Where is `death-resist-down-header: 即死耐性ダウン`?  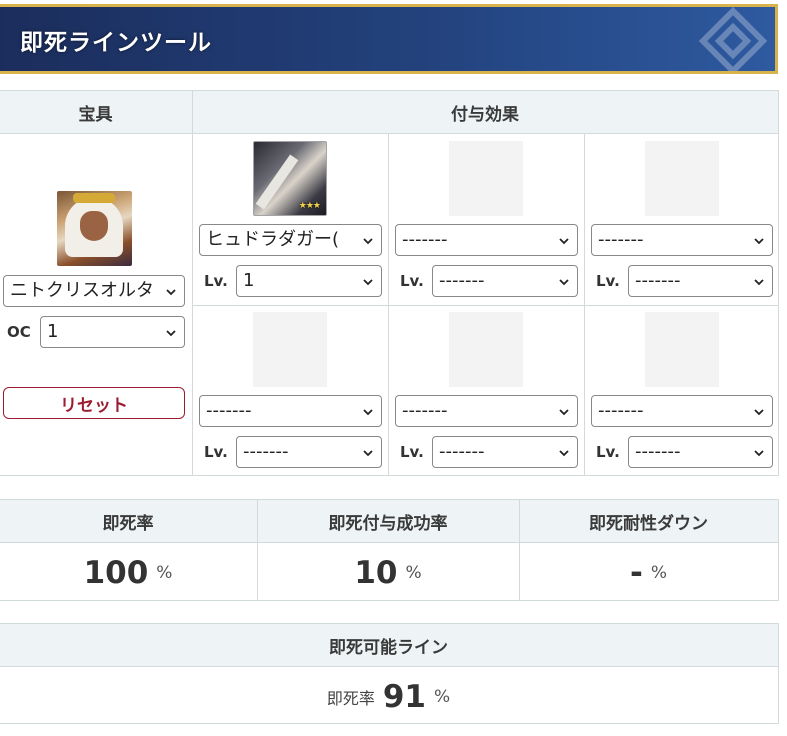
death-resist-down-header: 即死耐性ダウン is located at coordinates (648, 521).